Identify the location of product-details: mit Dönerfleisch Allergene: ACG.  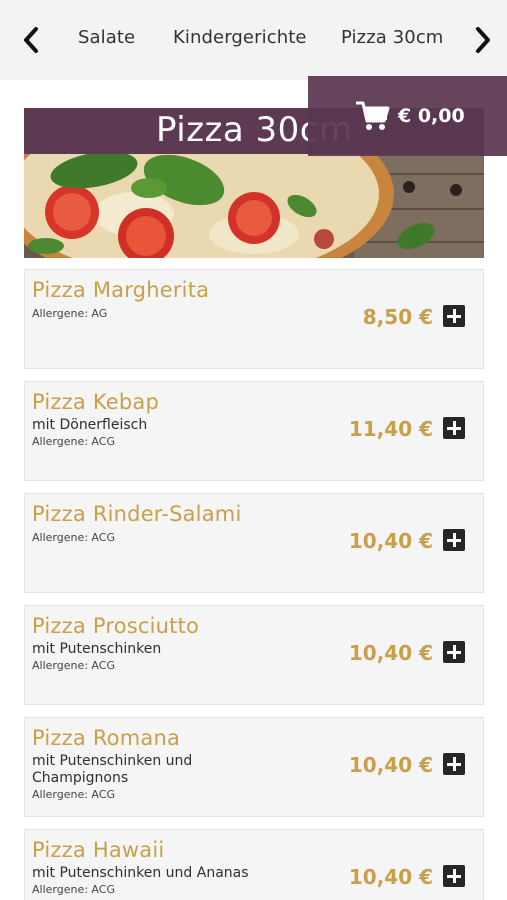
(182, 433).